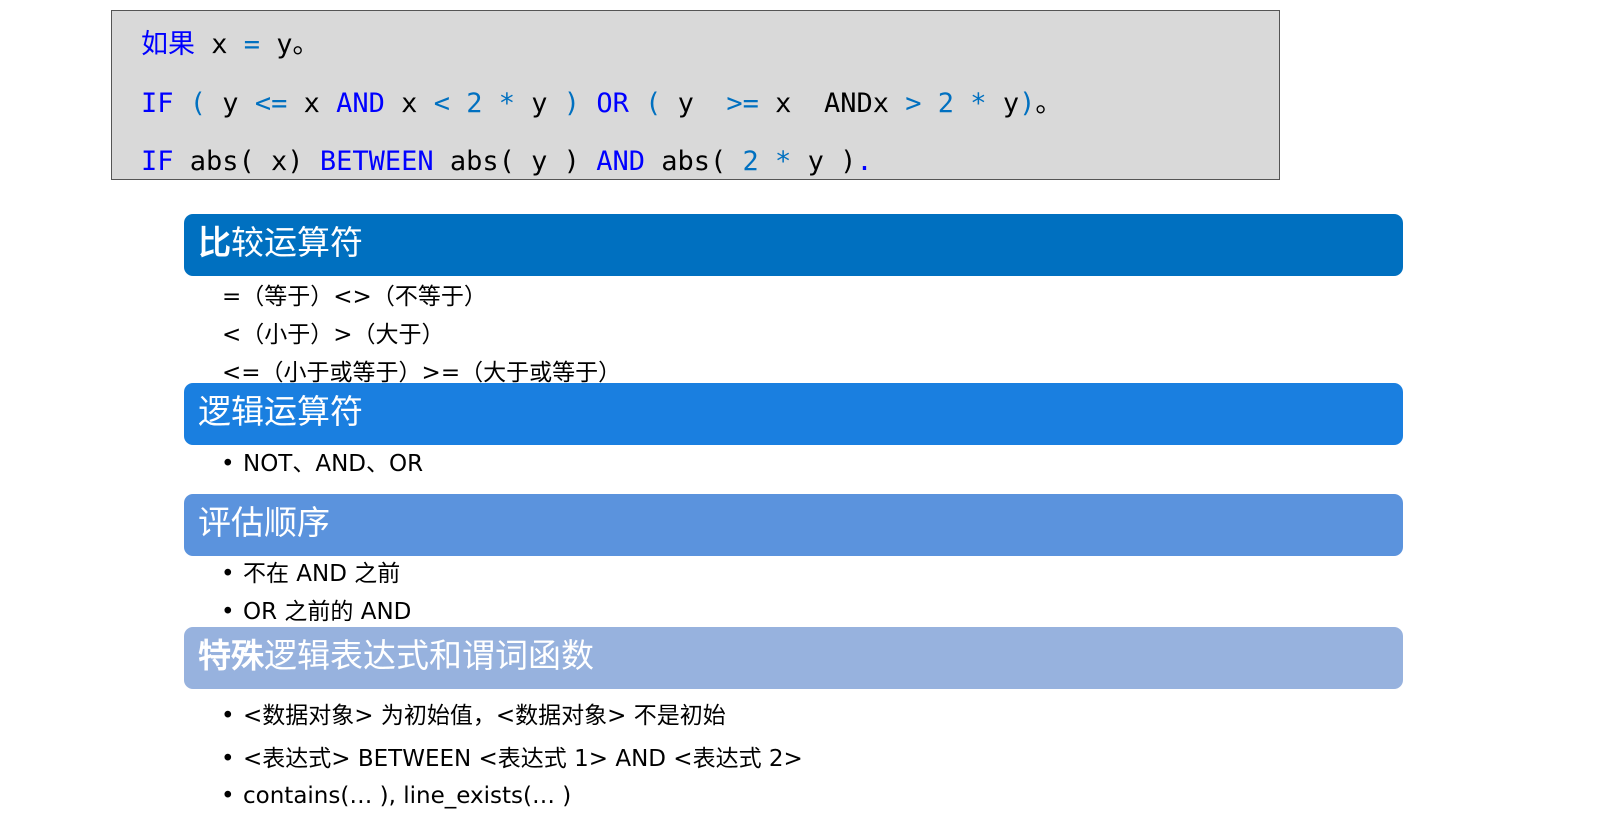 The width and height of the screenshot is (1600, 817). I want to click on code-token: y。, so click(290, 44).